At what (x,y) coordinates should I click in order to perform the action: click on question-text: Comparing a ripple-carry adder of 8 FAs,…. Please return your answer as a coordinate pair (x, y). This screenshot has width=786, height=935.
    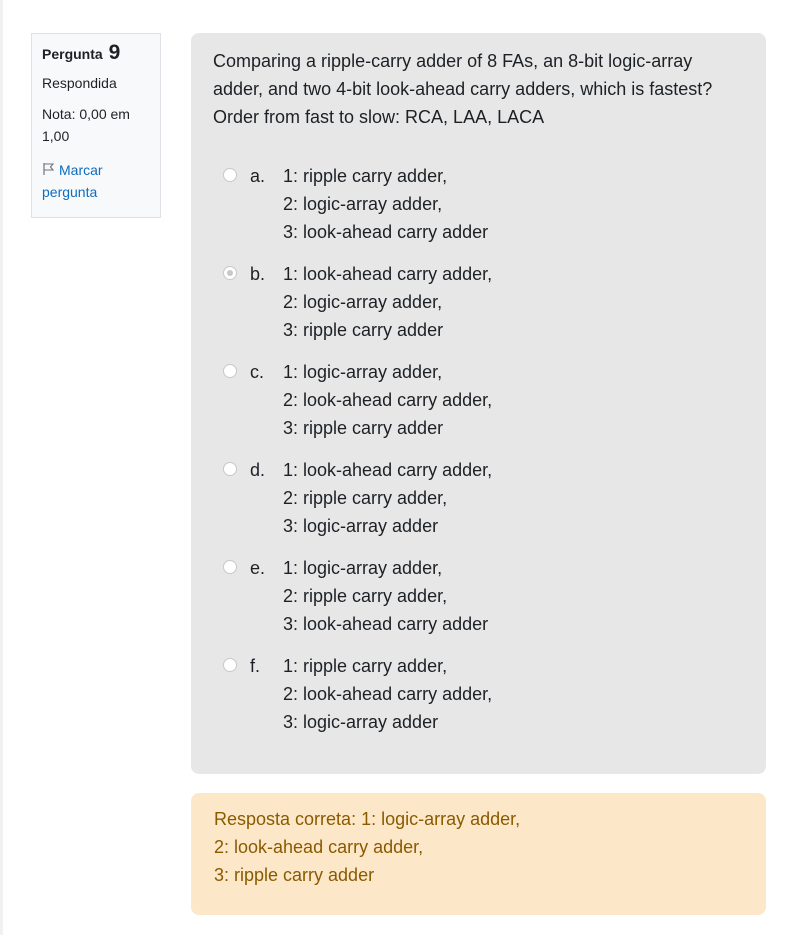
    Looking at the image, I should click on (463, 89).